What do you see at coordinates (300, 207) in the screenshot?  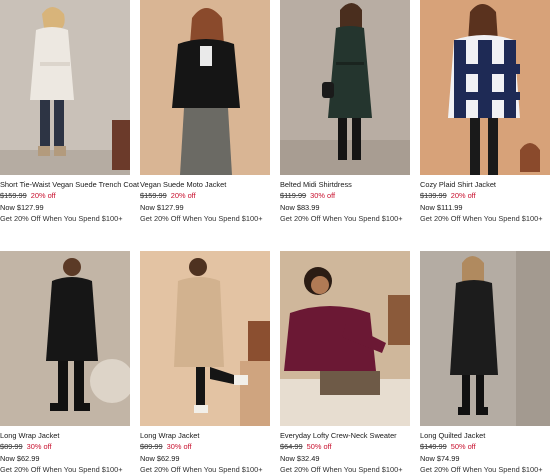 I see `sale-price: Now $83.99` at bounding box center [300, 207].